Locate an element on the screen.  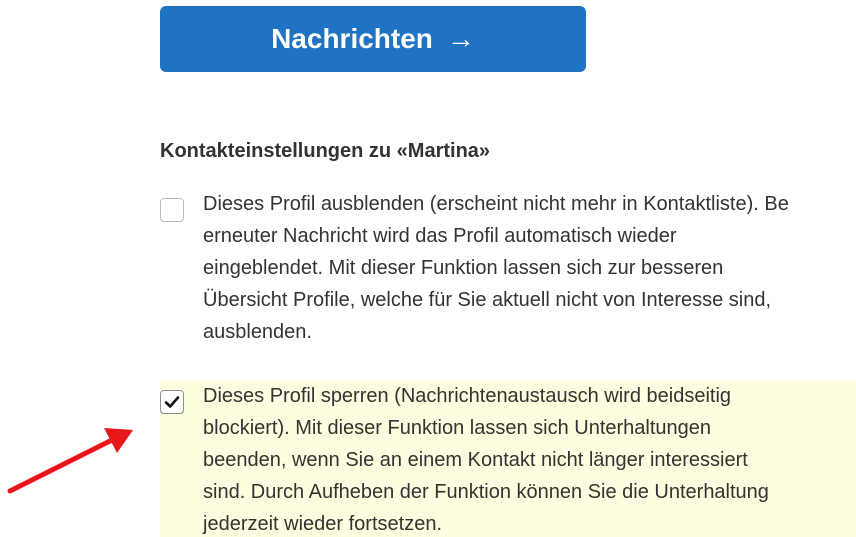
checkmark-icon is located at coordinates (172, 402).